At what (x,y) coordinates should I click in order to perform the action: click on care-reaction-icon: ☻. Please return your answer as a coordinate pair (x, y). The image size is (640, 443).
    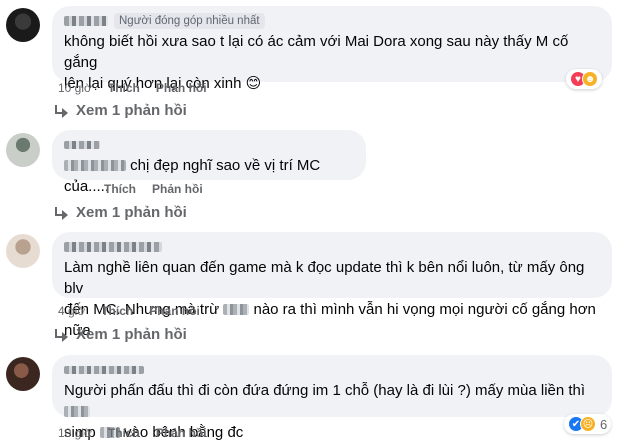
    Looking at the image, I should click on (590, 79).